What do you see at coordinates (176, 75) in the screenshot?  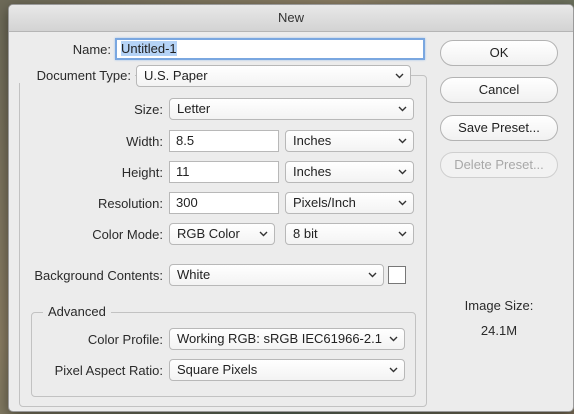 I see `document-type-value: U.S. Paper` at bounding box center [176, 75].